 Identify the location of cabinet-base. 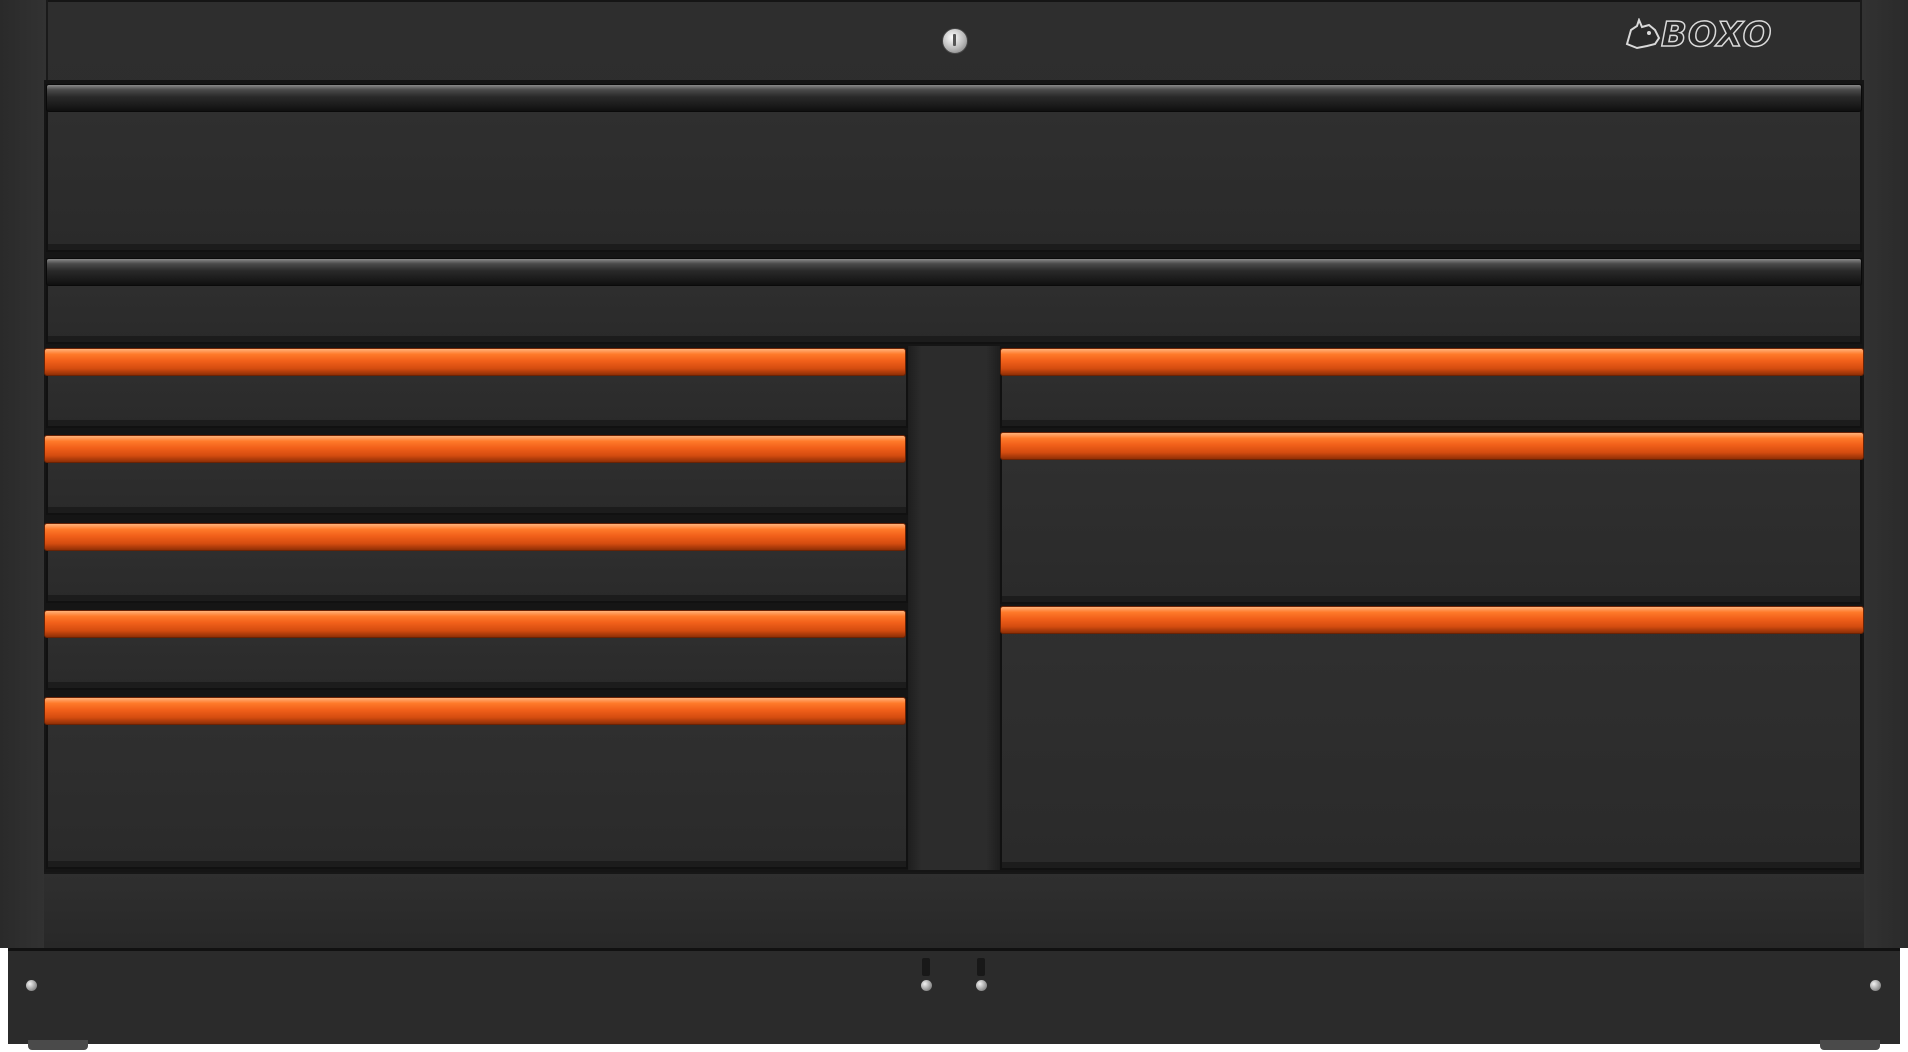
(954, 996).